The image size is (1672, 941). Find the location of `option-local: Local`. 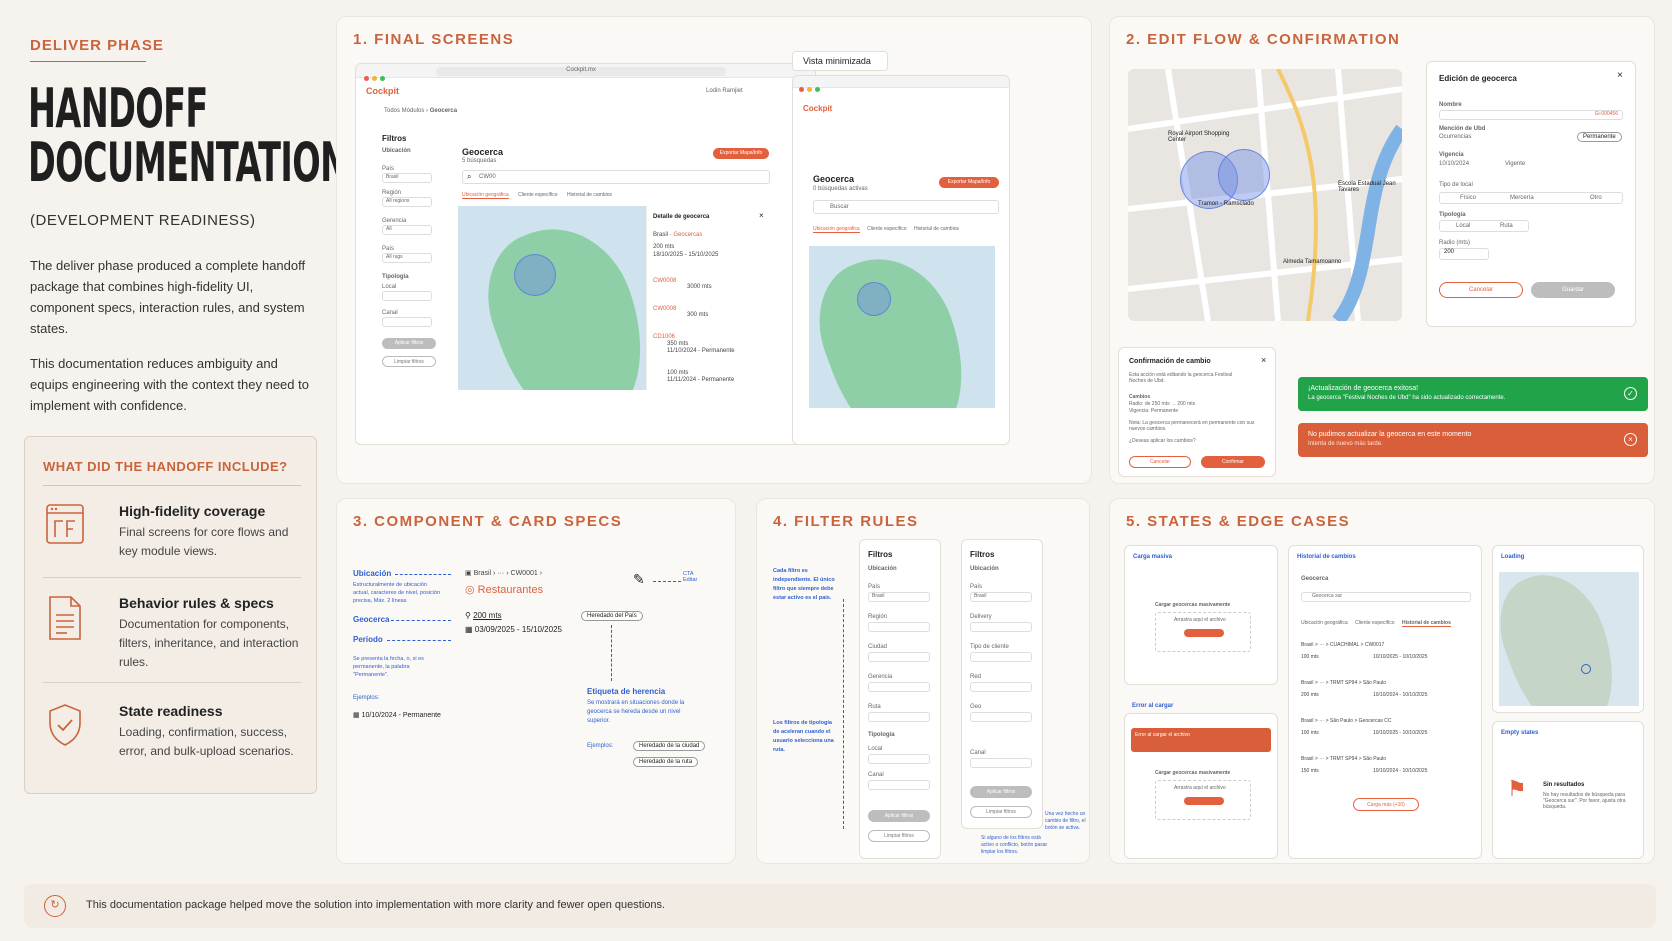

option-local: Local is located at coordinates (1463, 226).